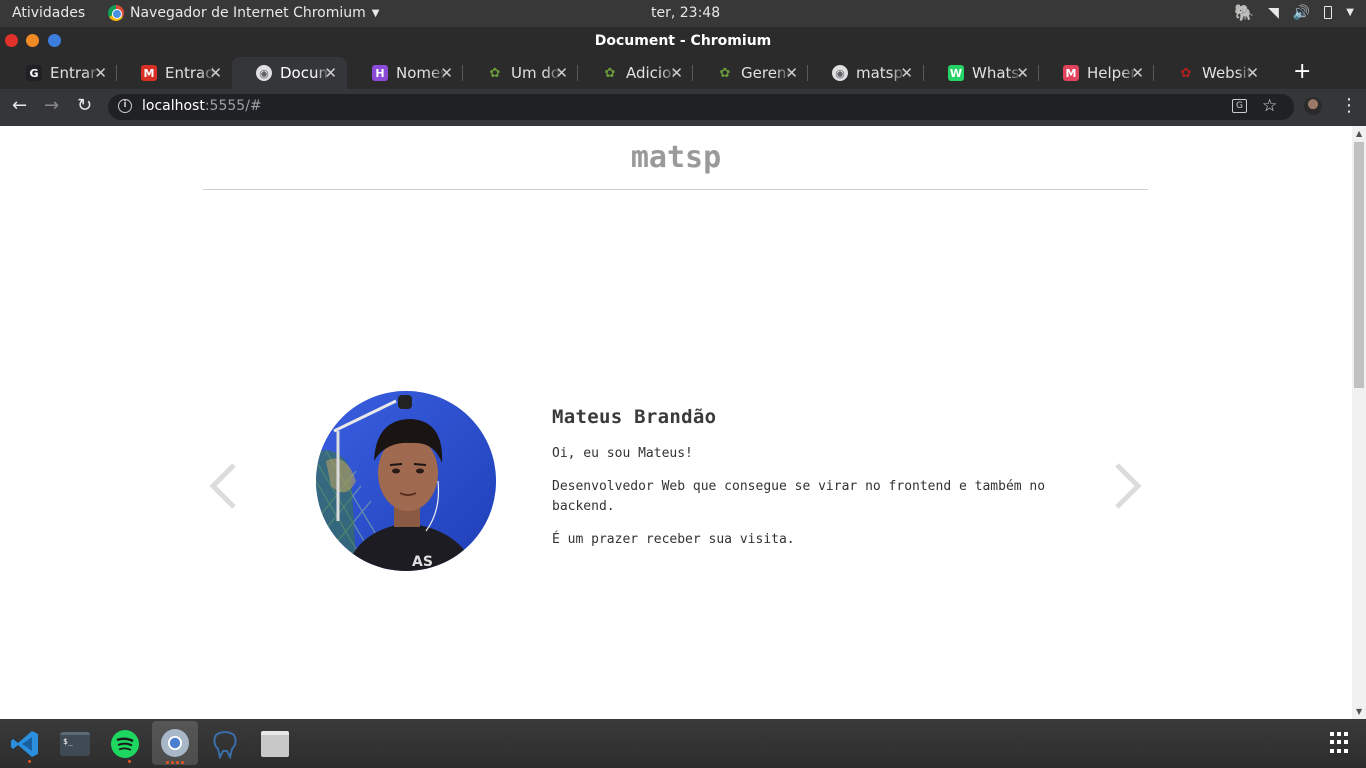  What do you see at coordinates (683, 41) in the screenshot?
I see `window-title: Document - Chromium` at bounding box center [683, 41].